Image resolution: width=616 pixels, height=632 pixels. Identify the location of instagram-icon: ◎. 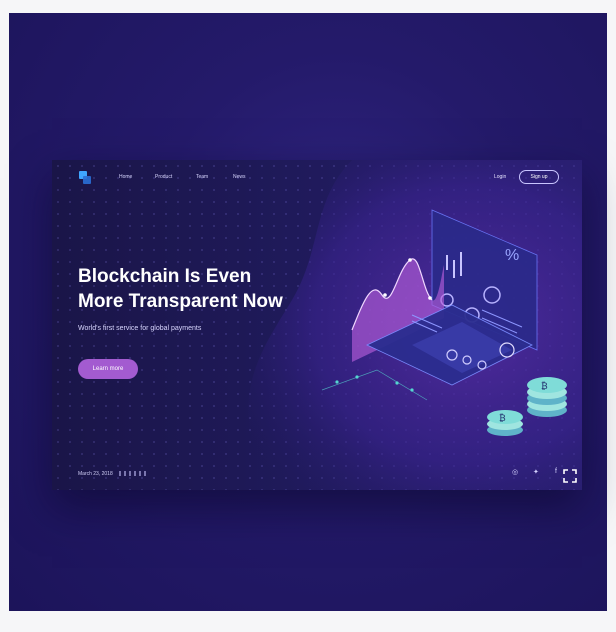
(515, 472).